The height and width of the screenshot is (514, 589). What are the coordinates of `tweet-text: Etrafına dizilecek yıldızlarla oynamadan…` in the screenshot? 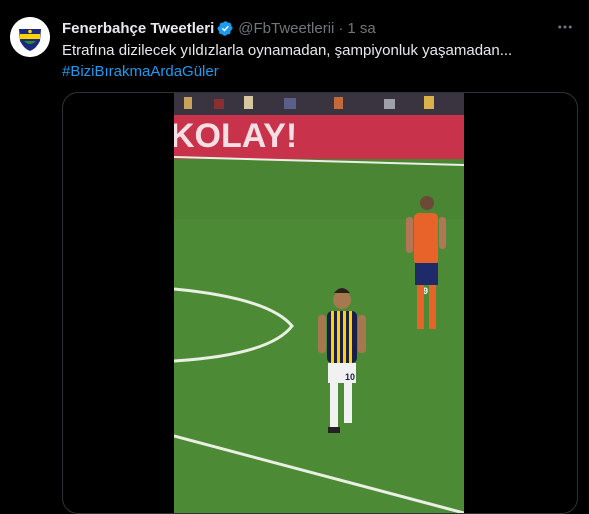 It's located at (317, 61).